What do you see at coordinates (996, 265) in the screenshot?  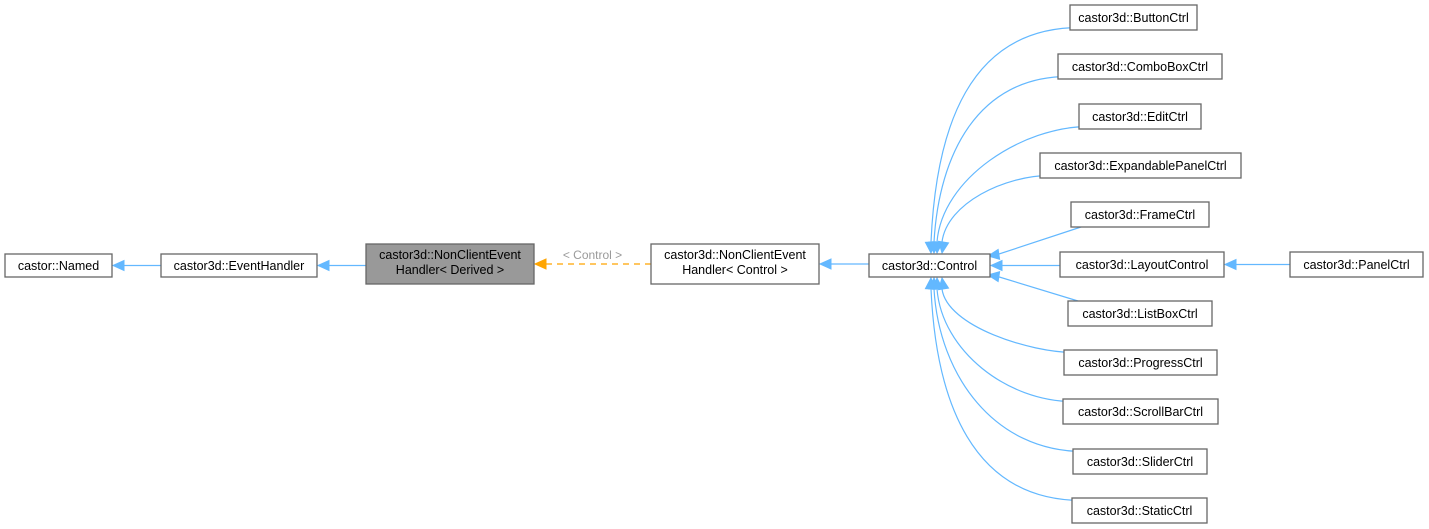 I see `edge-layout-to-control-arrowhead` at bounding box center [996, 265].